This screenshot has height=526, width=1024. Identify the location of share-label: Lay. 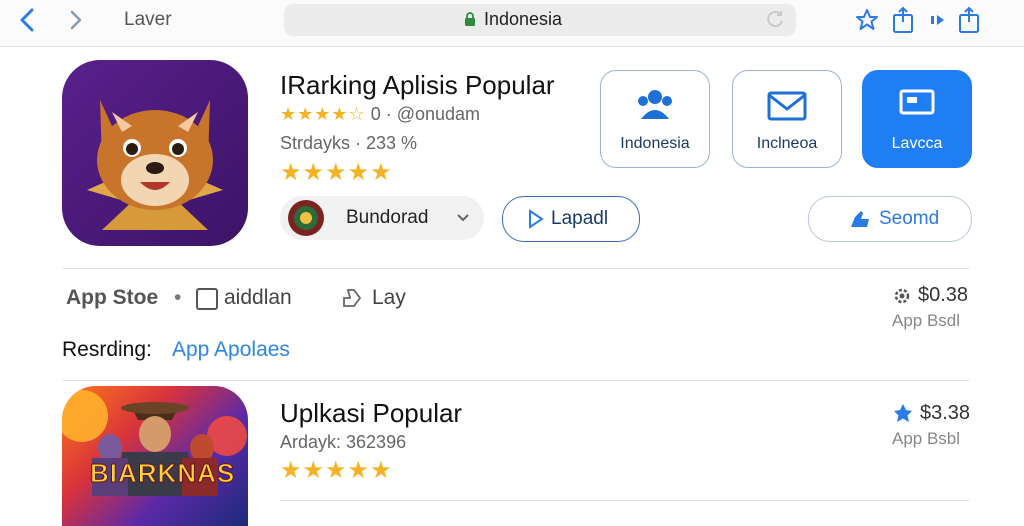
(389, 298).